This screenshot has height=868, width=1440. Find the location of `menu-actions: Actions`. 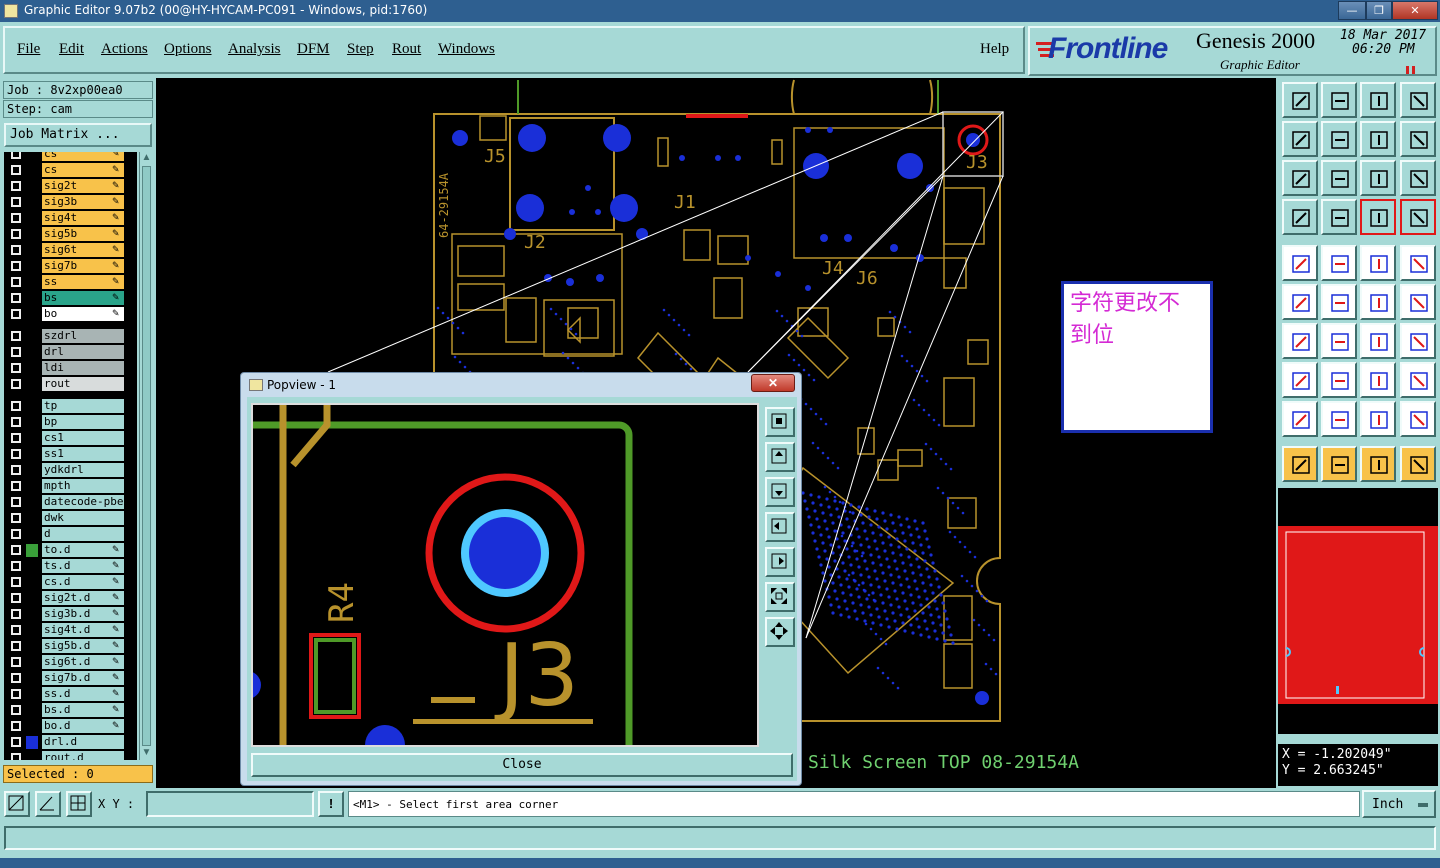

menu-actions: Actions is located at coordinates (124, 49).